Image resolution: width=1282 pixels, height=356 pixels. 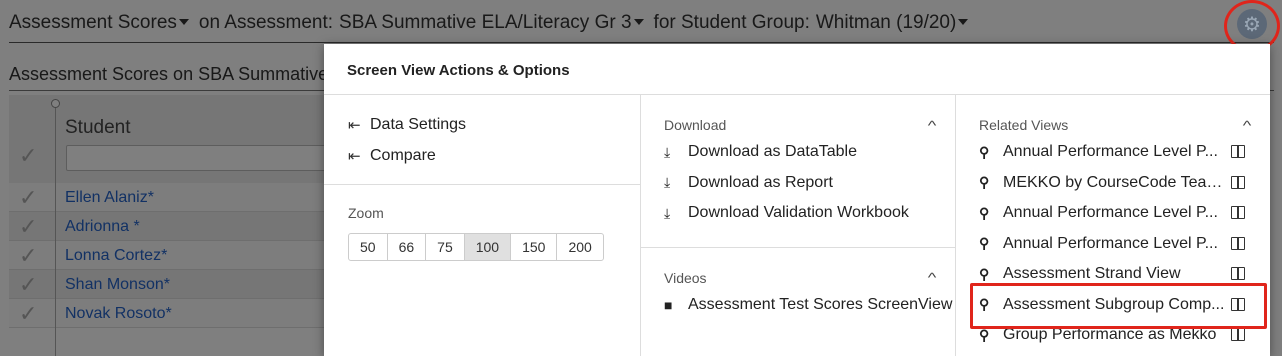 What do you see at coordinates (445, 247) in the screenshot?
I see `zoom-75-button: 75` at bounding box center [445, 247].